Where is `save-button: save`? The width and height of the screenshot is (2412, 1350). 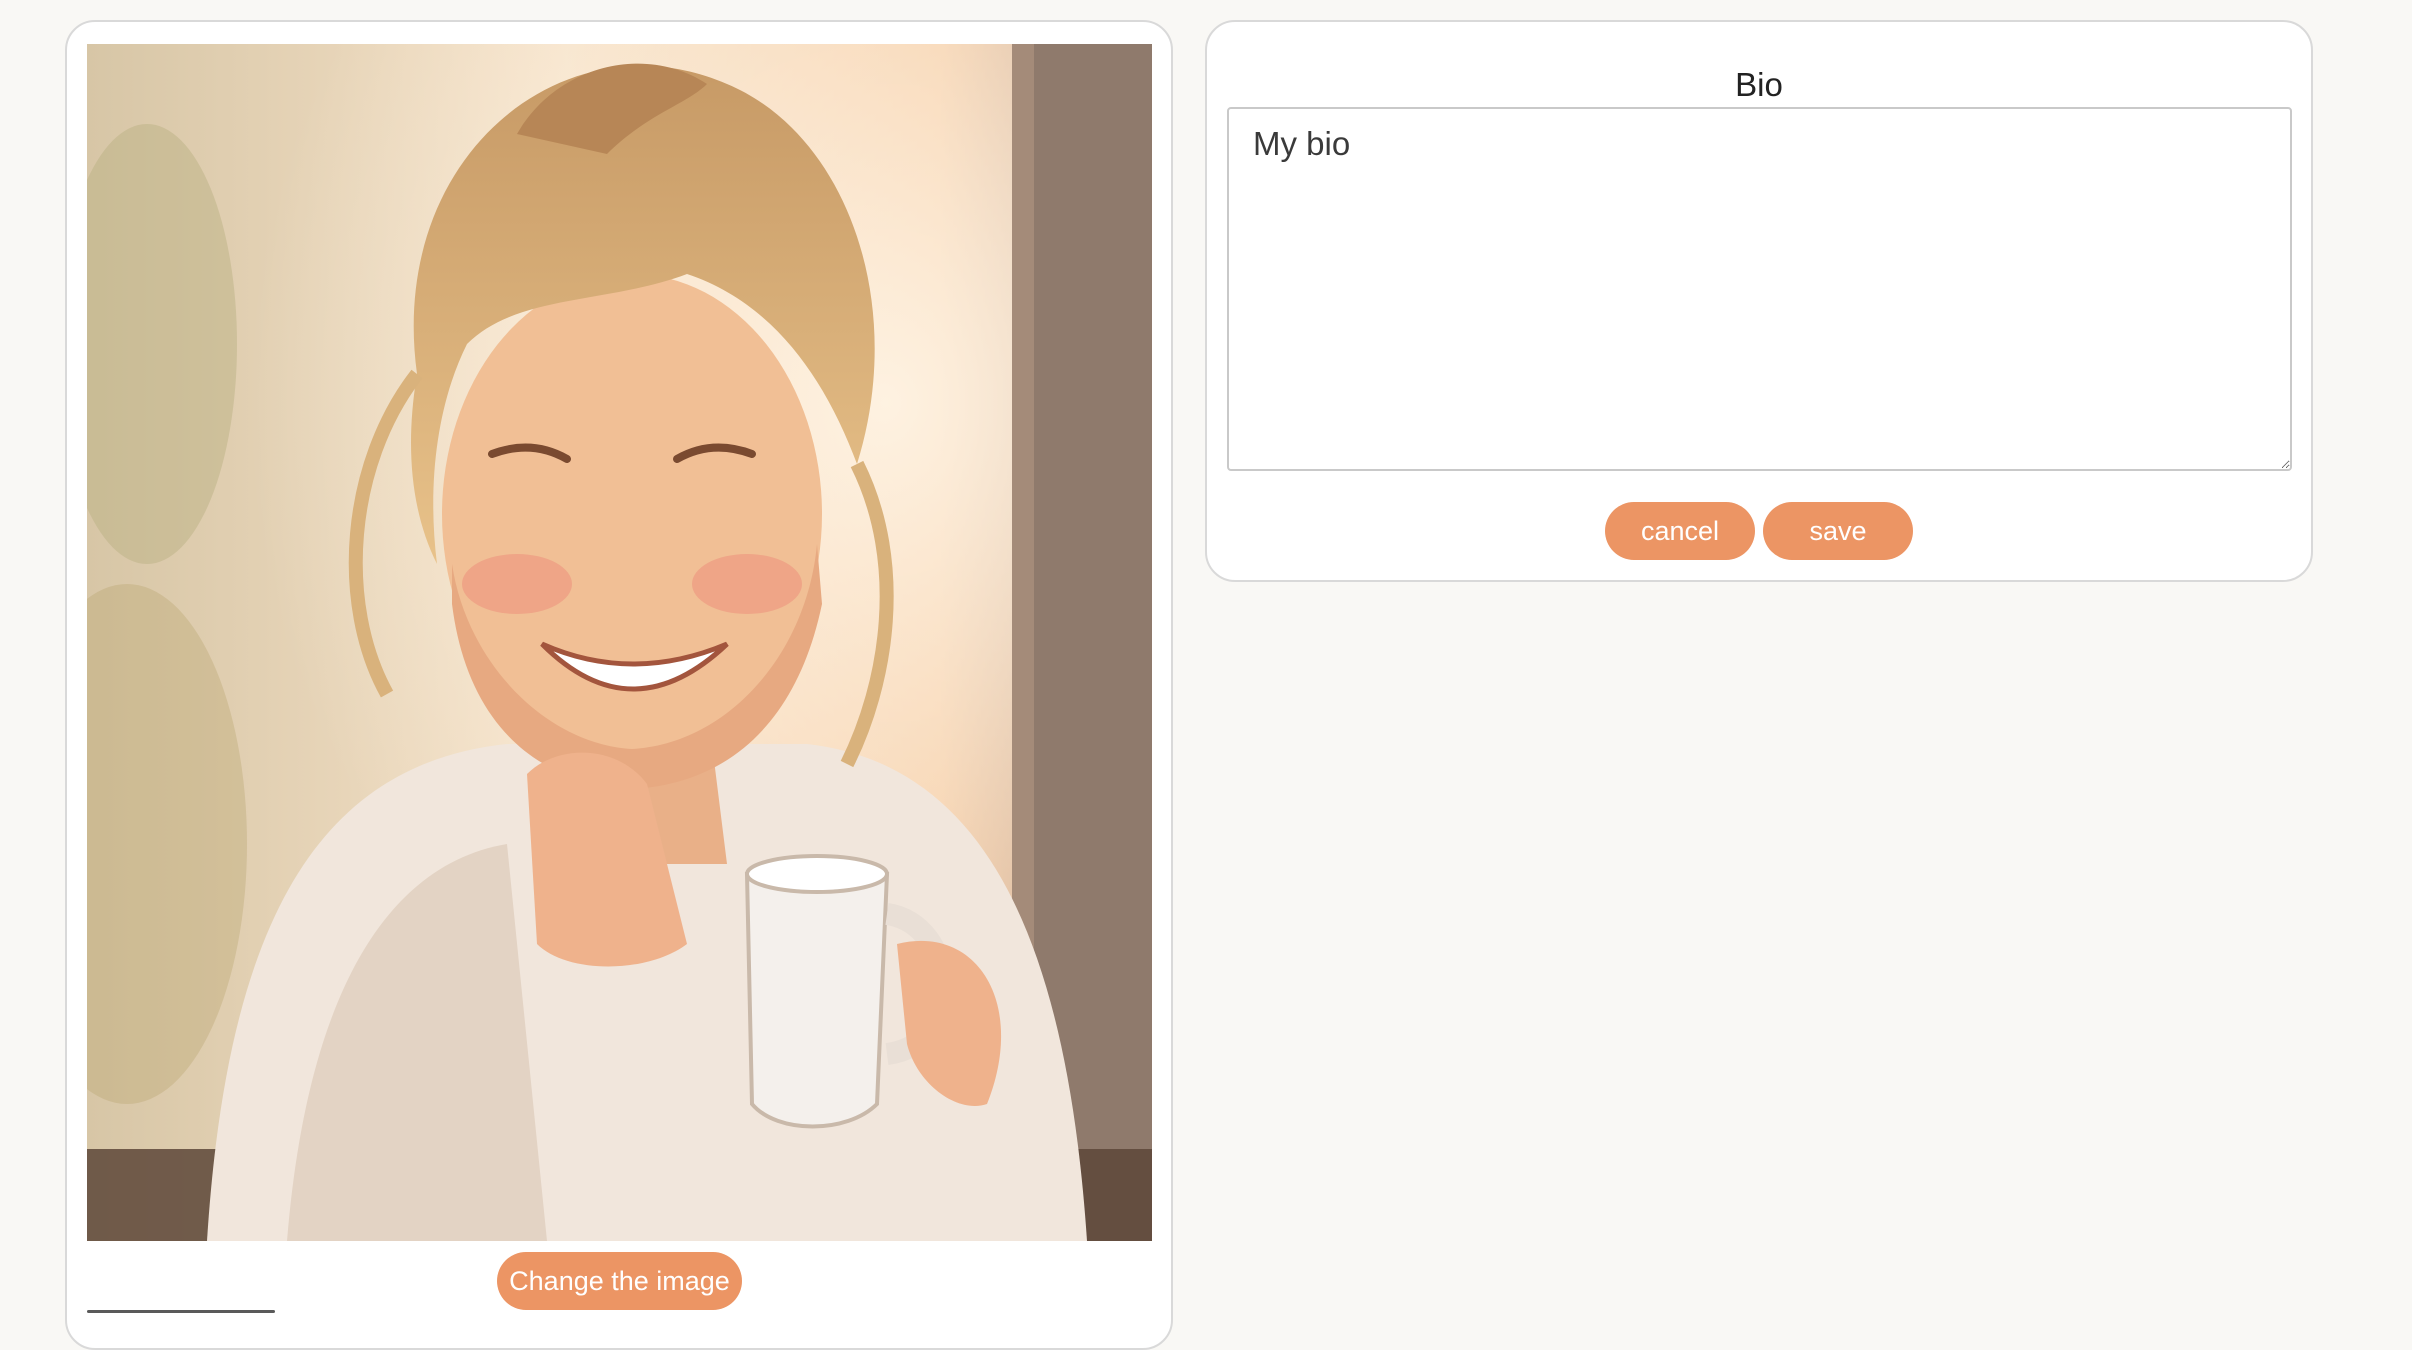
save-button: save is located at coordinates (1838, 531).